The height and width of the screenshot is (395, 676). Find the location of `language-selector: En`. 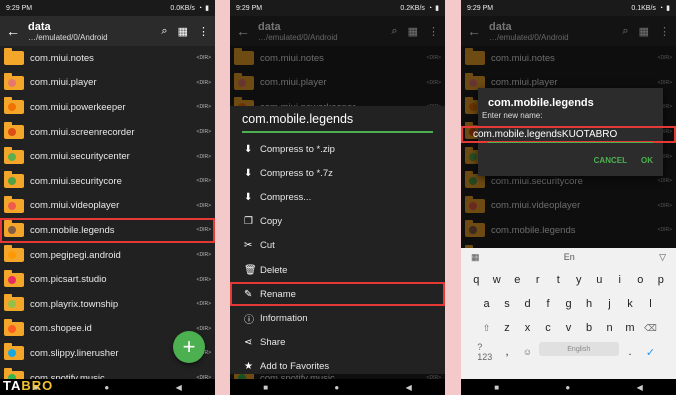

language-selector: En is located at coordinates (569, 257).